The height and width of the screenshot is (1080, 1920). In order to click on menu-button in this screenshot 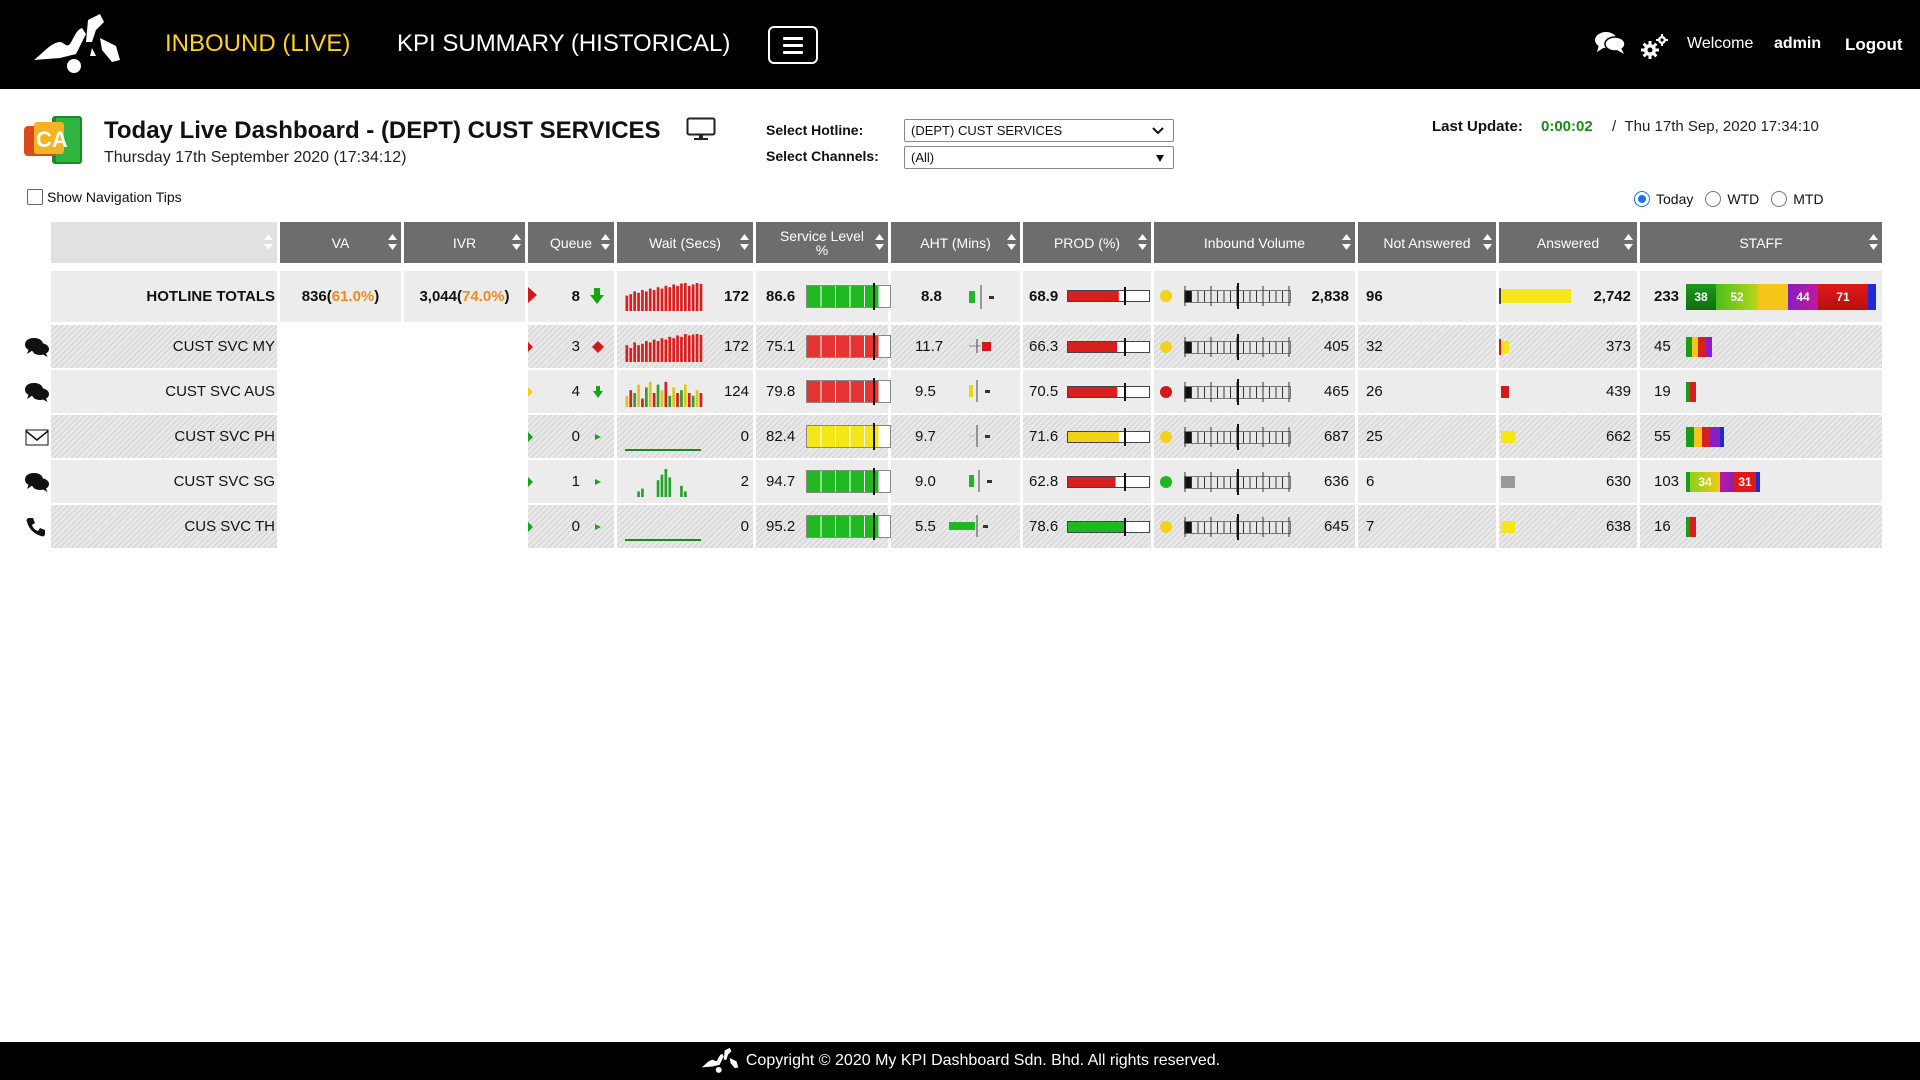, I will do `click(793, 45)`.